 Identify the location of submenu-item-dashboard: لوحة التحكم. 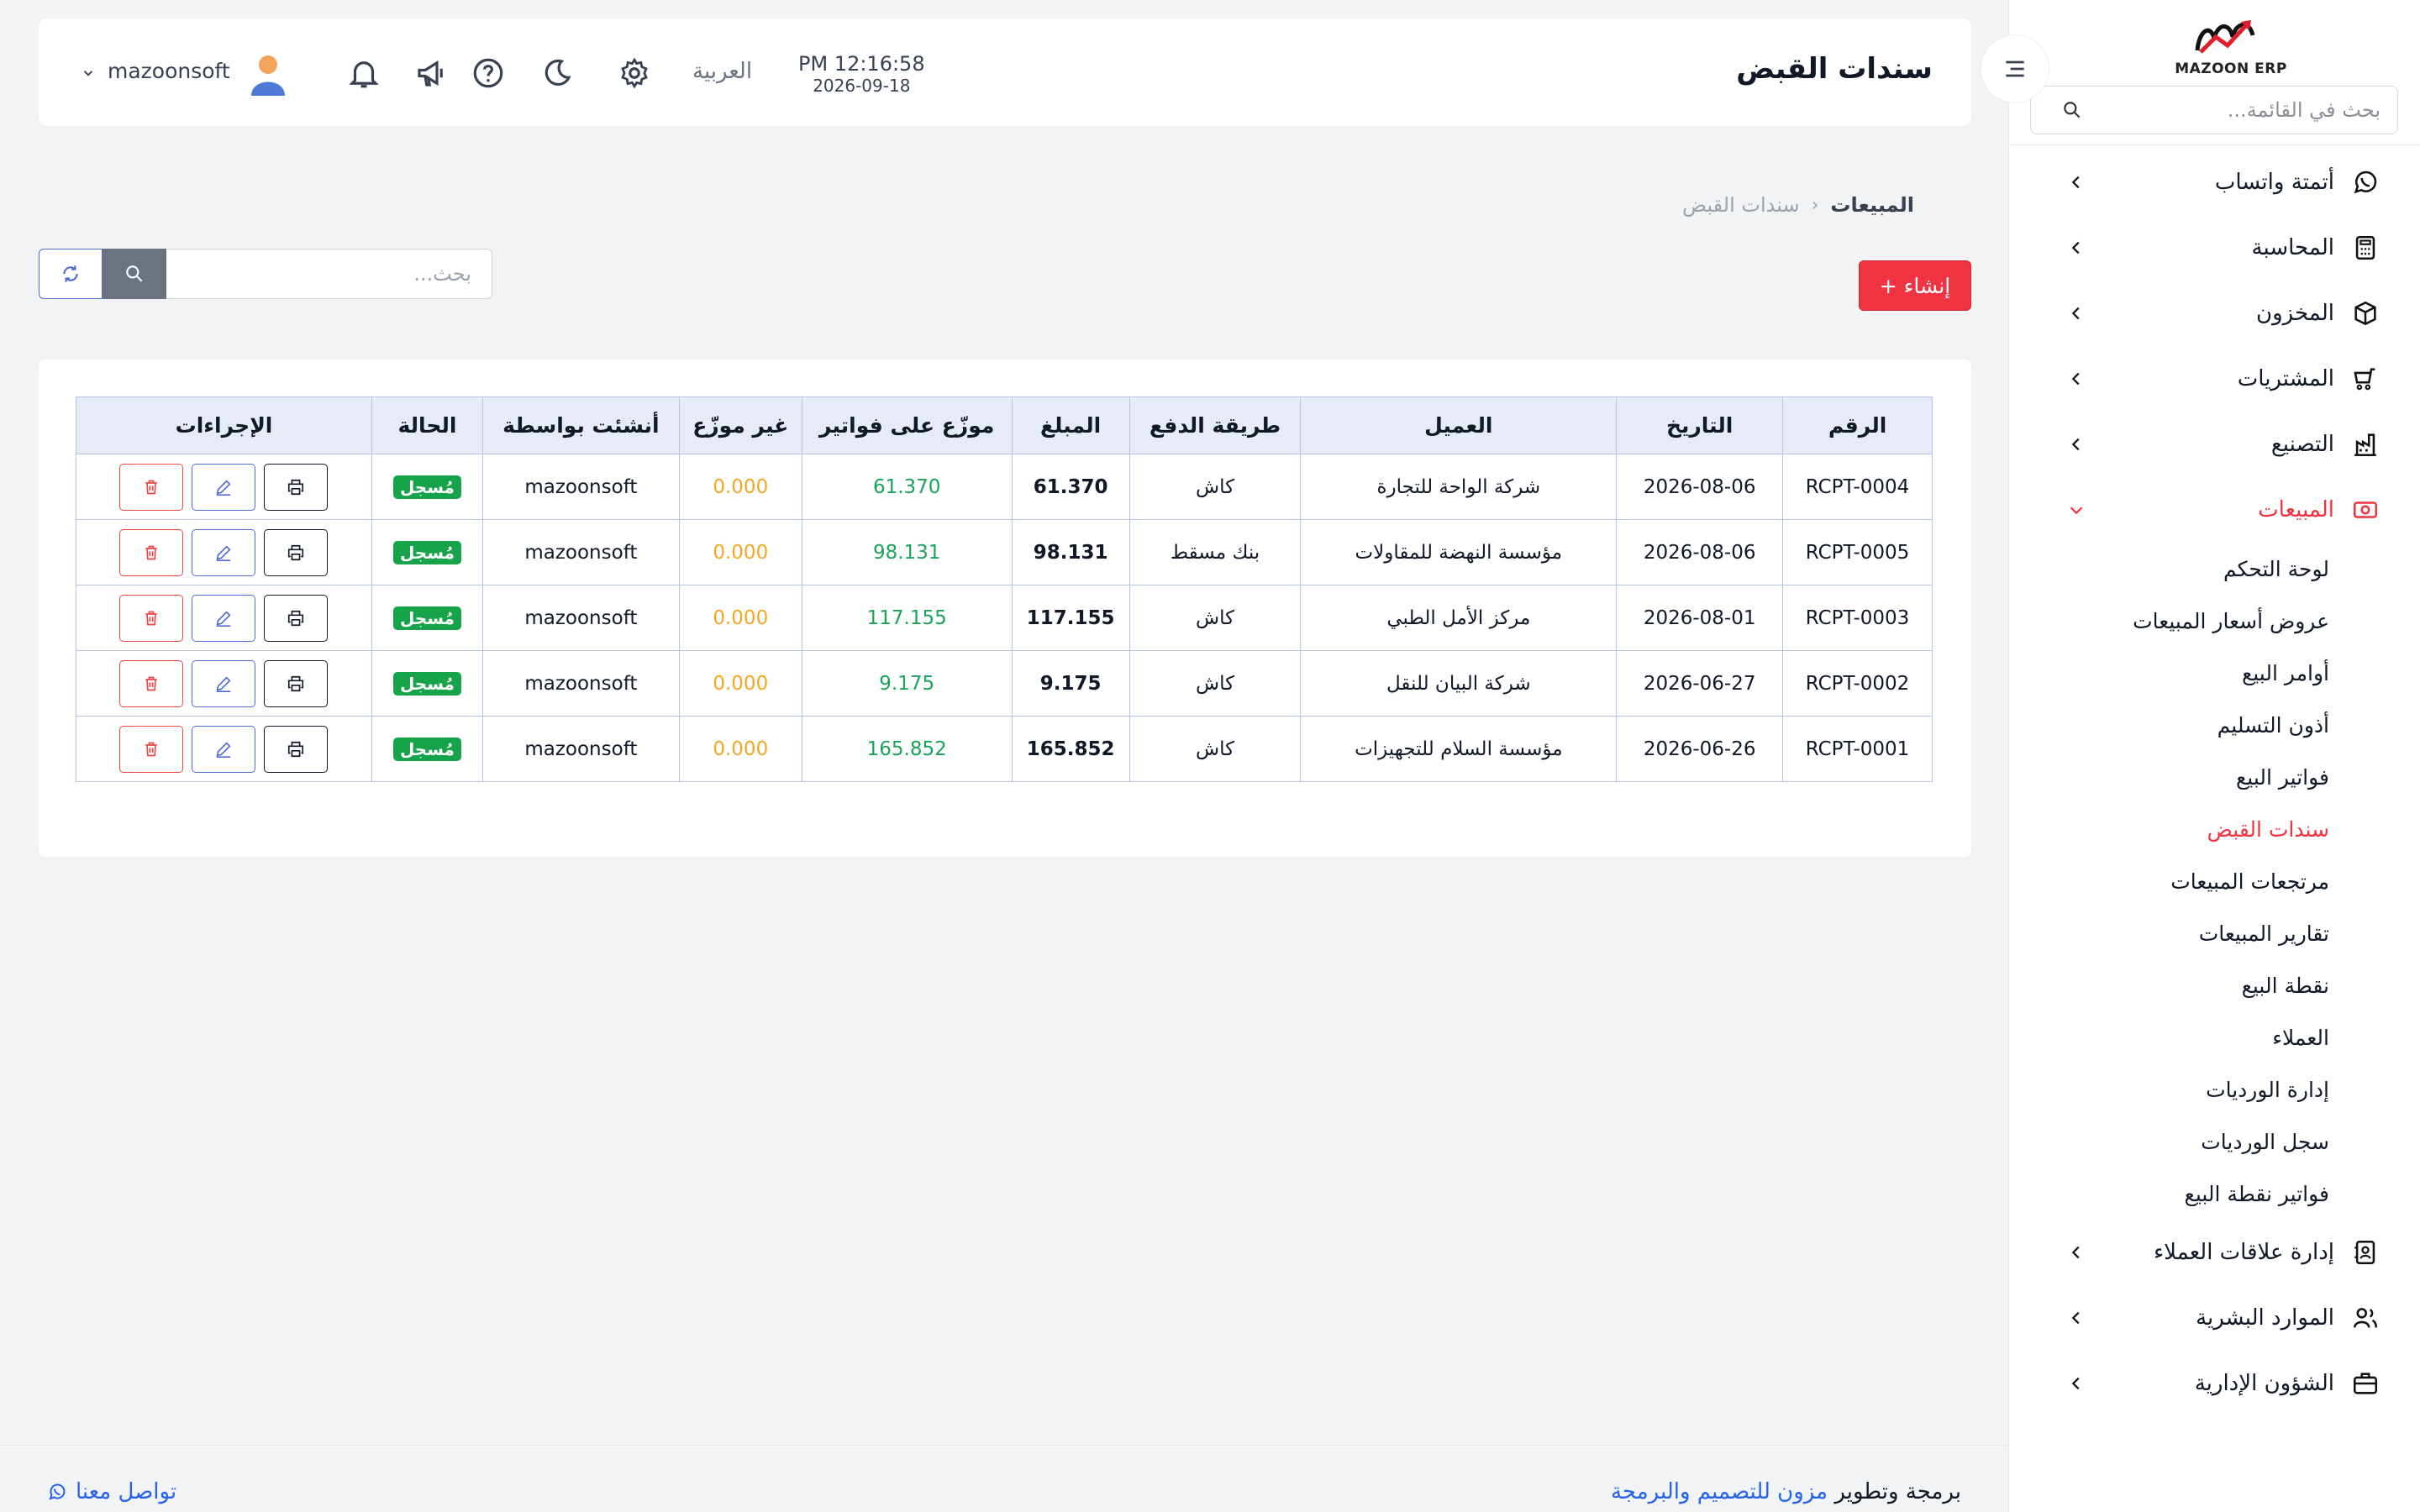
(2214, 569).